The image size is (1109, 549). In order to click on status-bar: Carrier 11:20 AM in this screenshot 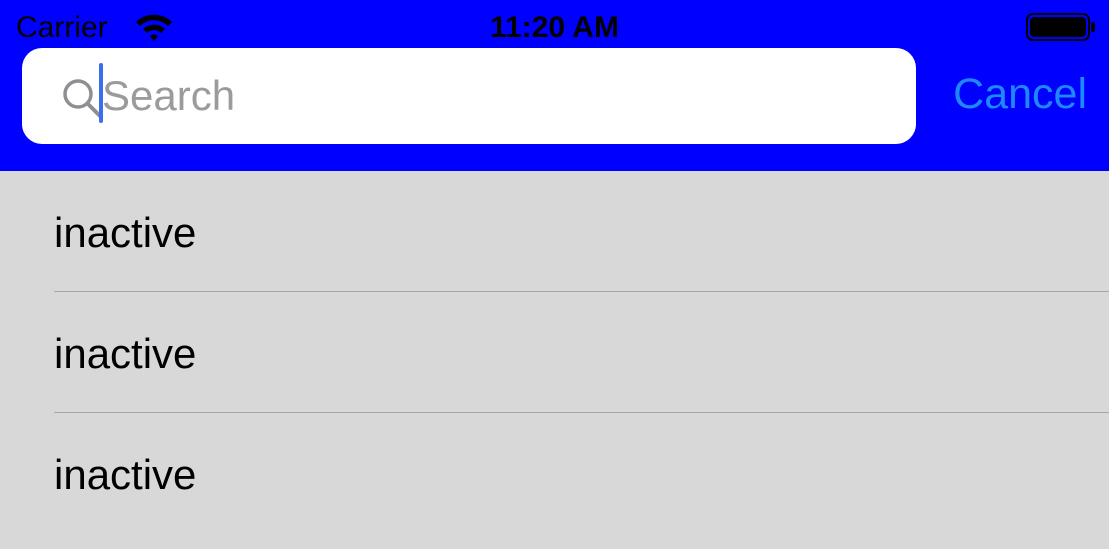, I will do `click(554, 24)`.